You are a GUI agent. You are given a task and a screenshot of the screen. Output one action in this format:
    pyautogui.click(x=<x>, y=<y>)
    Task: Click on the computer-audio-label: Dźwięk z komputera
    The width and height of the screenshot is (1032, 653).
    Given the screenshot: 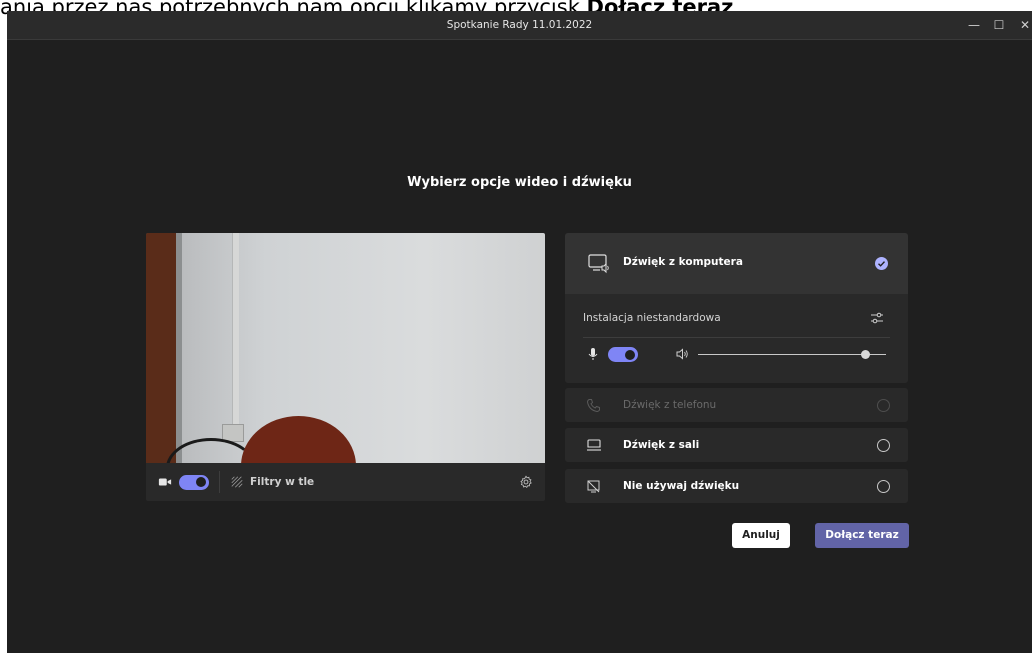 What is the action you would take?
    pyautogui.click(x=683, y=262)
    